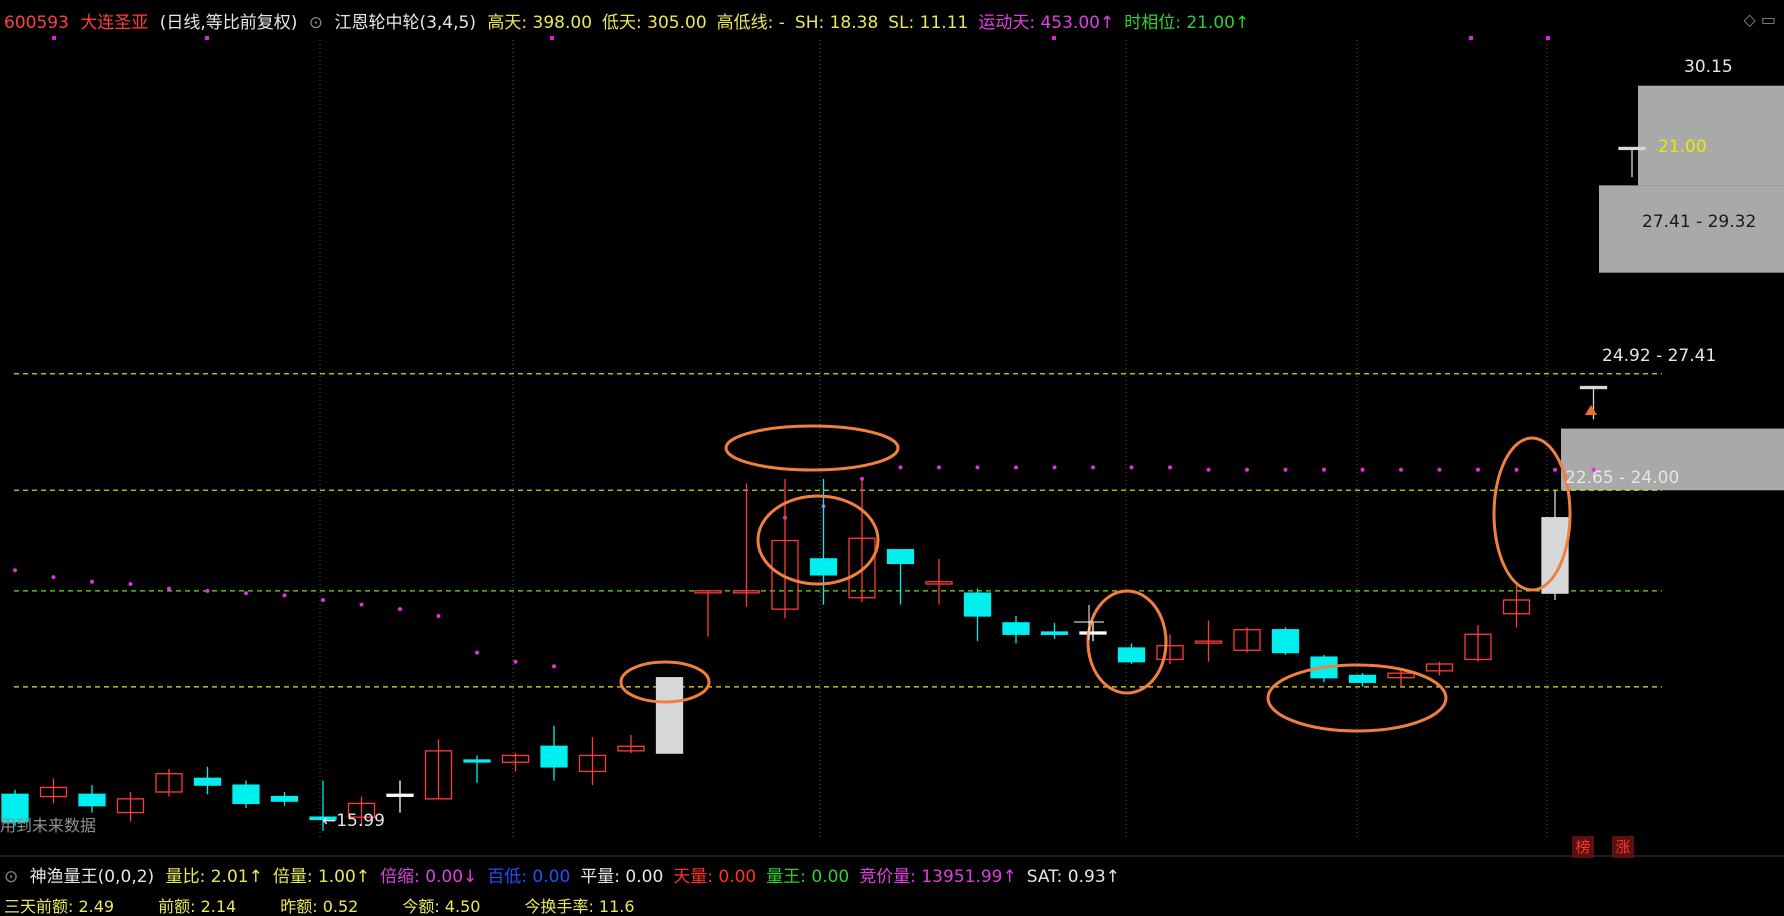  I want to click on indicator-stat-4: 平量: 0.00, so click(622, 875).